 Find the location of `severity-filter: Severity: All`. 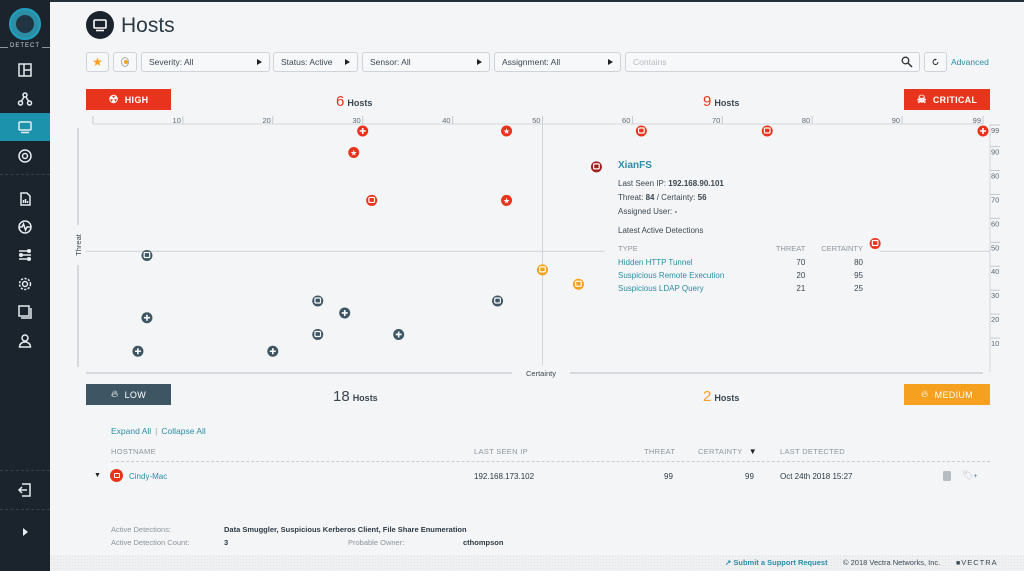

severity-filter: Severity: All is located at coordinates (205, 62).